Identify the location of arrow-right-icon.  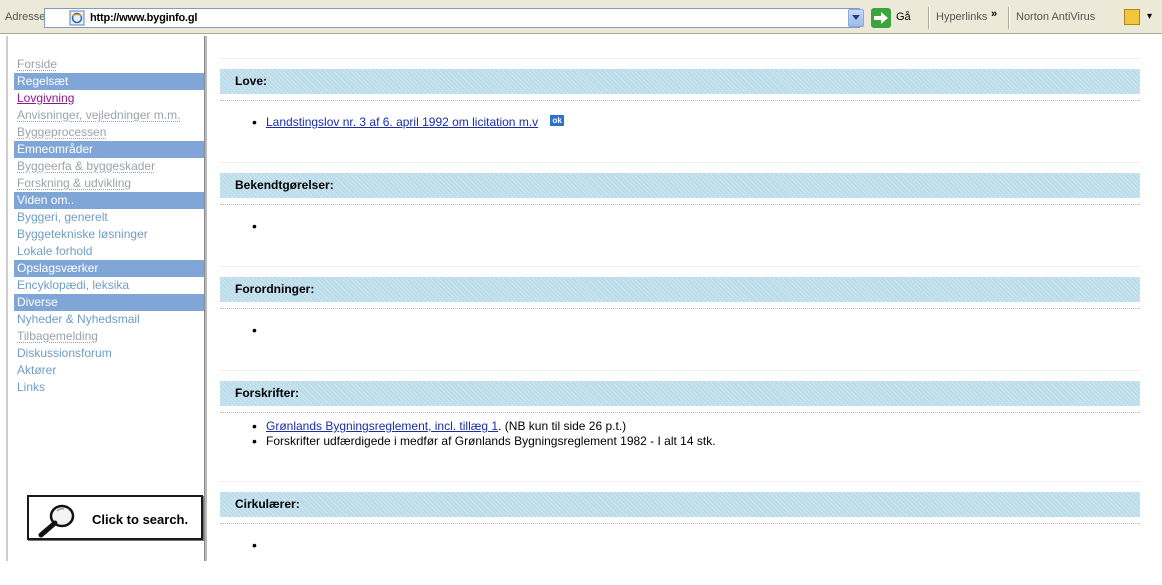
(881, 18).